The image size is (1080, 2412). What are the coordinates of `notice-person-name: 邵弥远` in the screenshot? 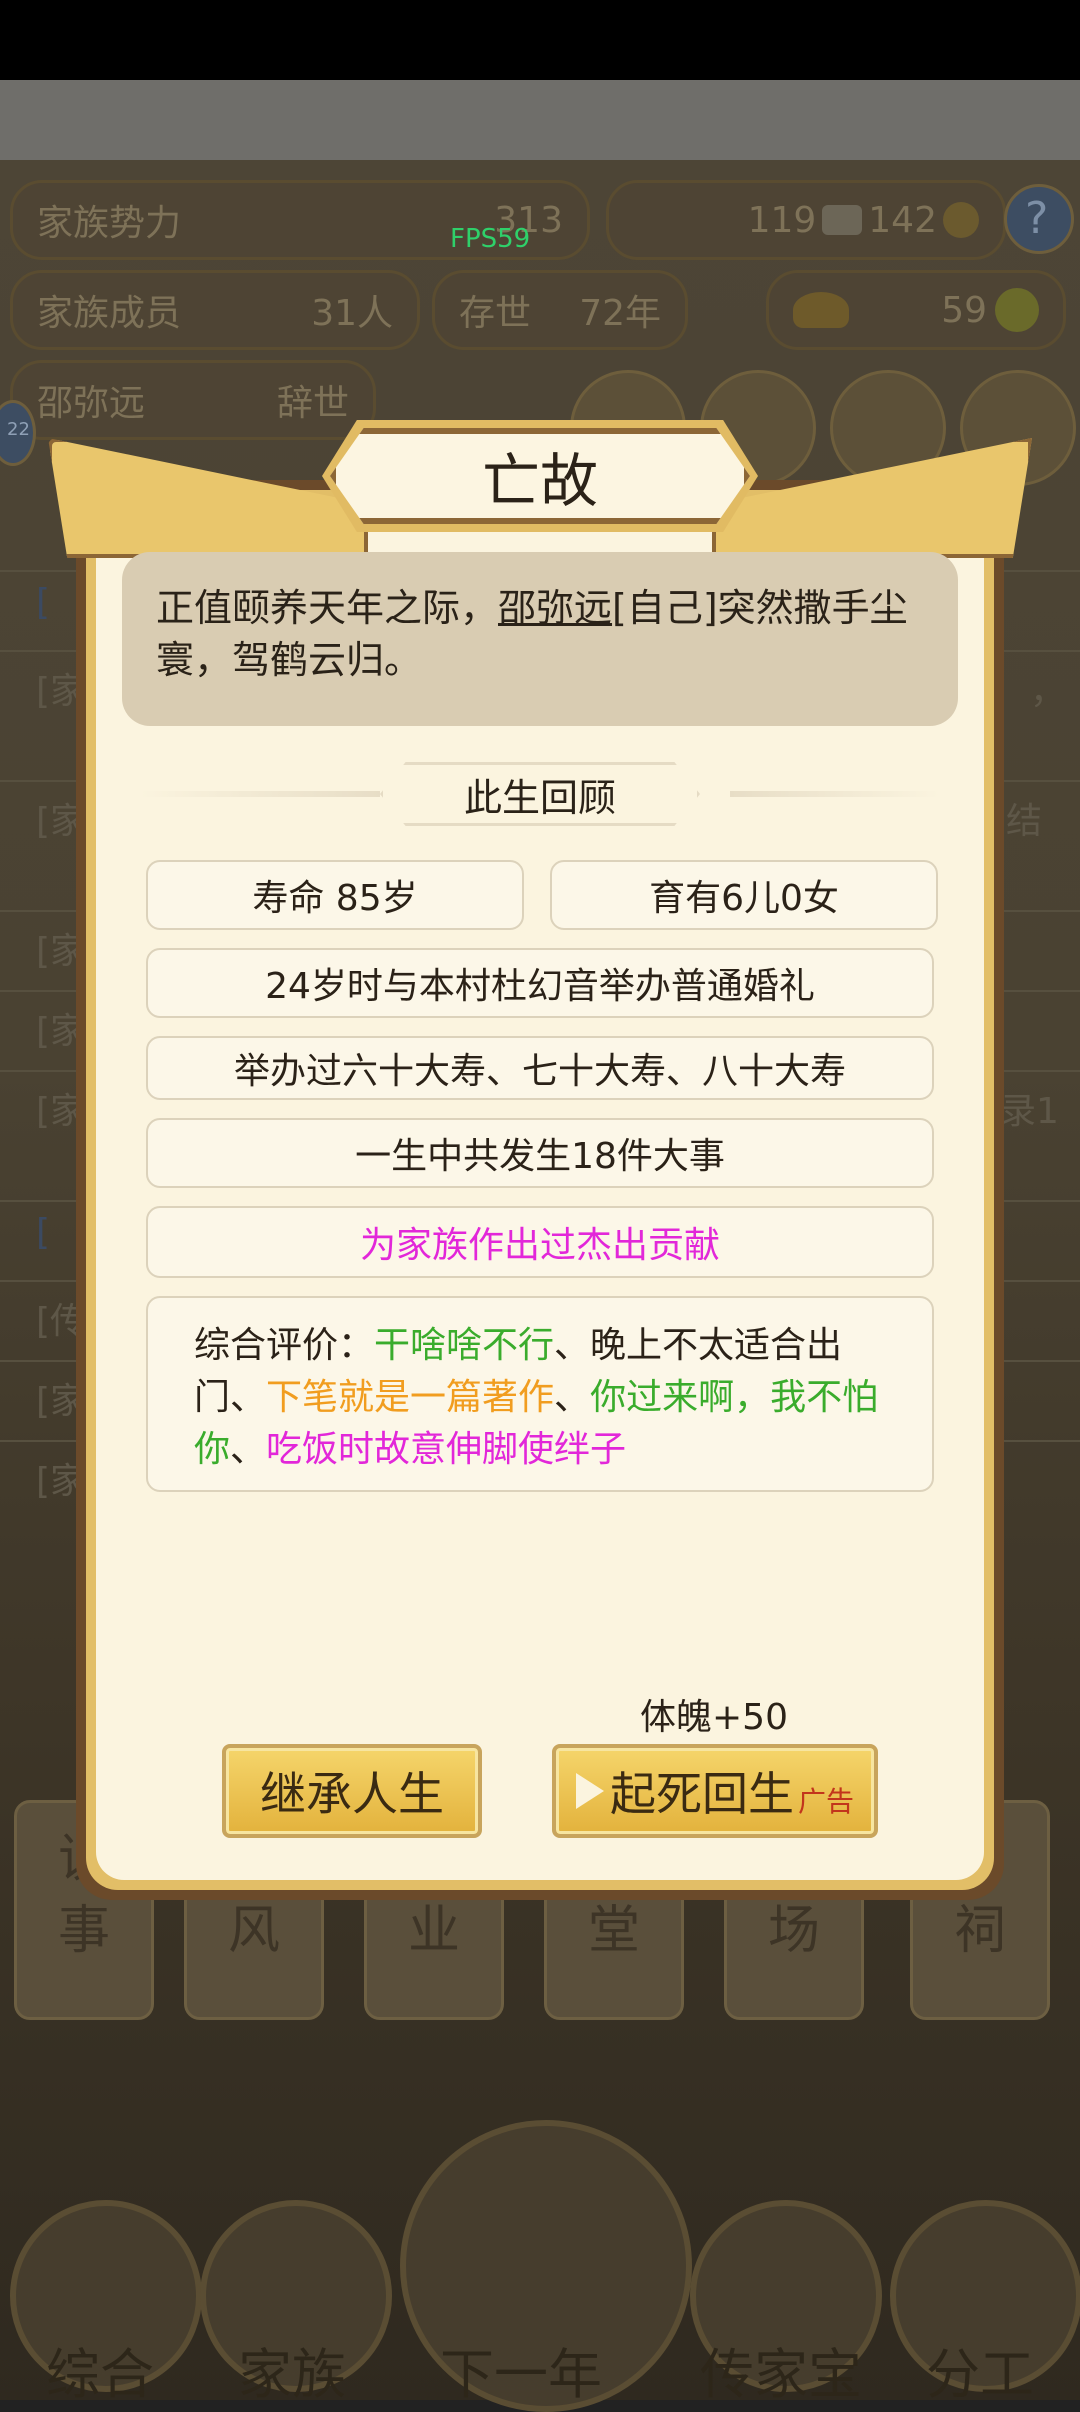 It's located at (555, 608).